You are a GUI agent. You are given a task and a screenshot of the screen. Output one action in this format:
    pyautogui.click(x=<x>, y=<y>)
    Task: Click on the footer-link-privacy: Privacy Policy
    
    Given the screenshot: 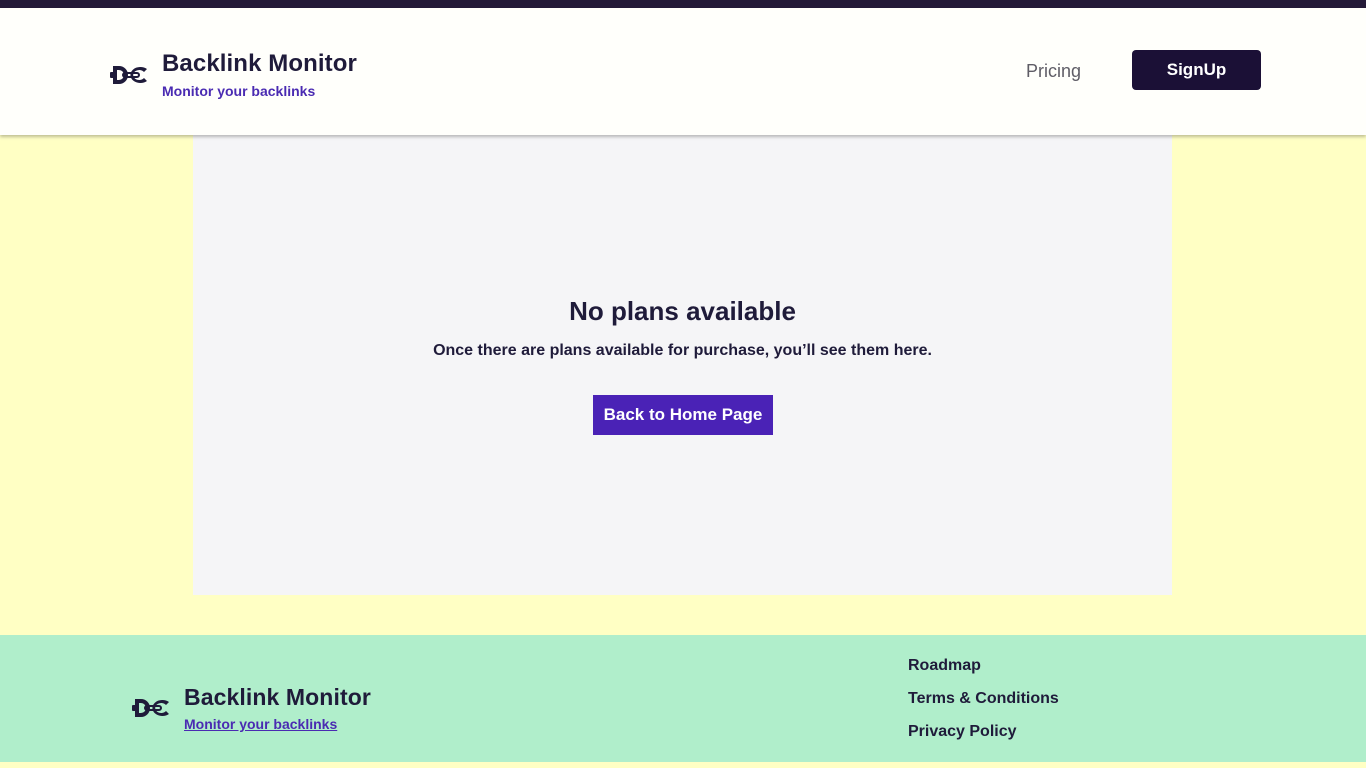 What is the action you would take?
    pyautogui.click(x=983, y=732)
    